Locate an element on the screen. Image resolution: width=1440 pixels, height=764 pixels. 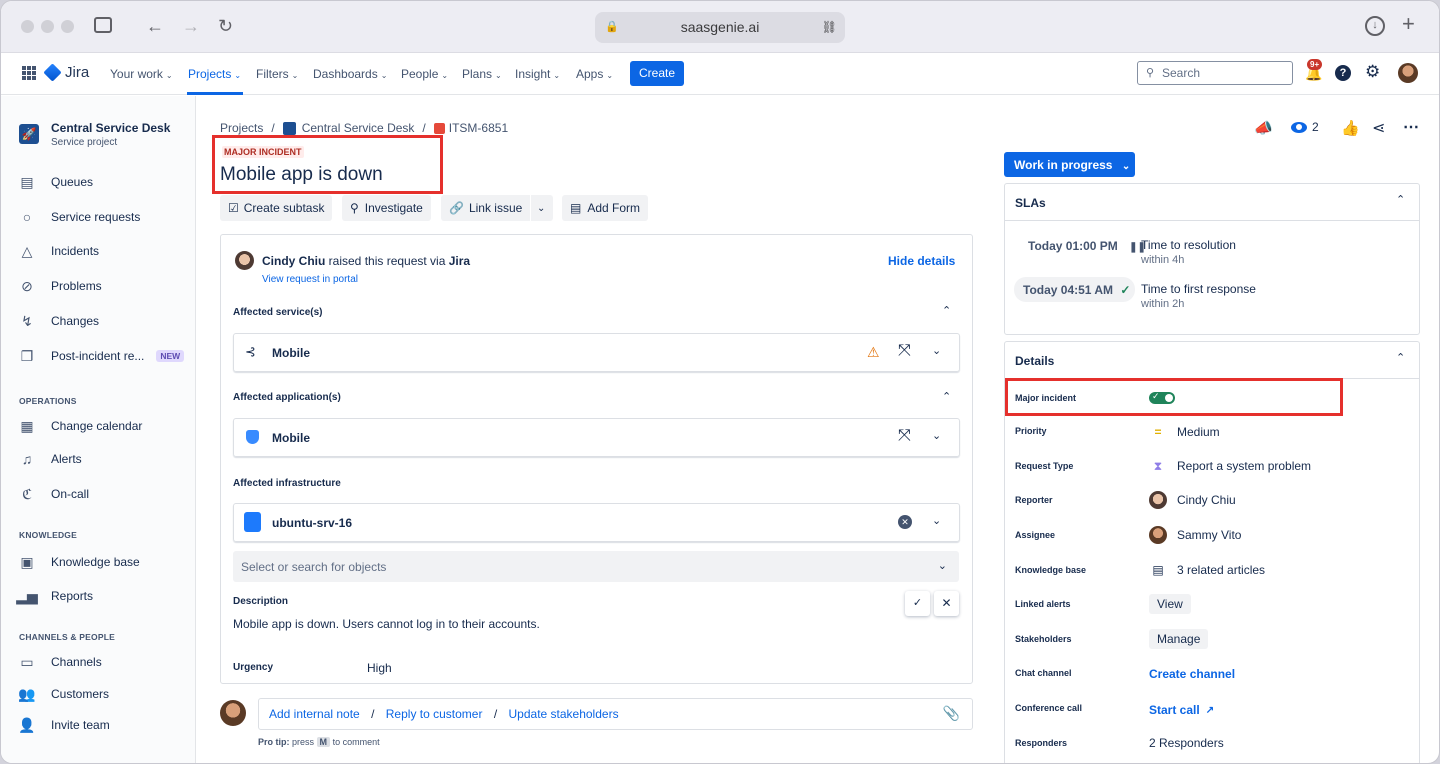
sla-time: Today 04:51 AM is located at coordinates (1068, 290).